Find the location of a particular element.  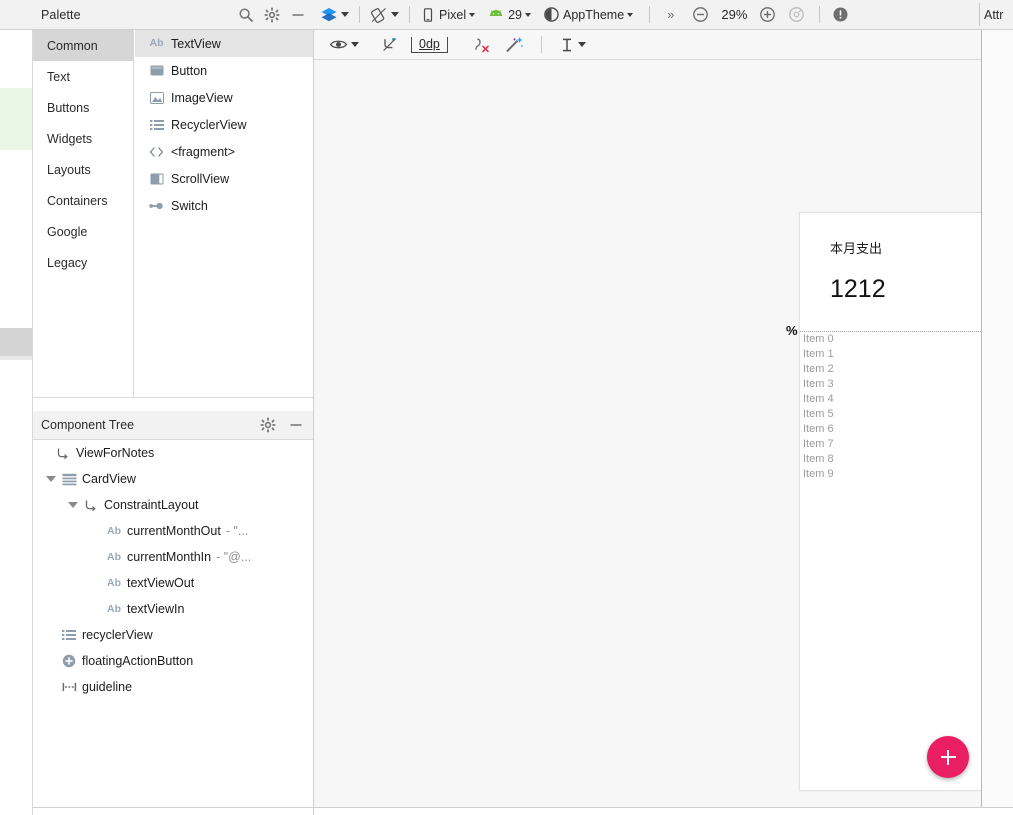

android-icon is located at coordinates (496, 15).